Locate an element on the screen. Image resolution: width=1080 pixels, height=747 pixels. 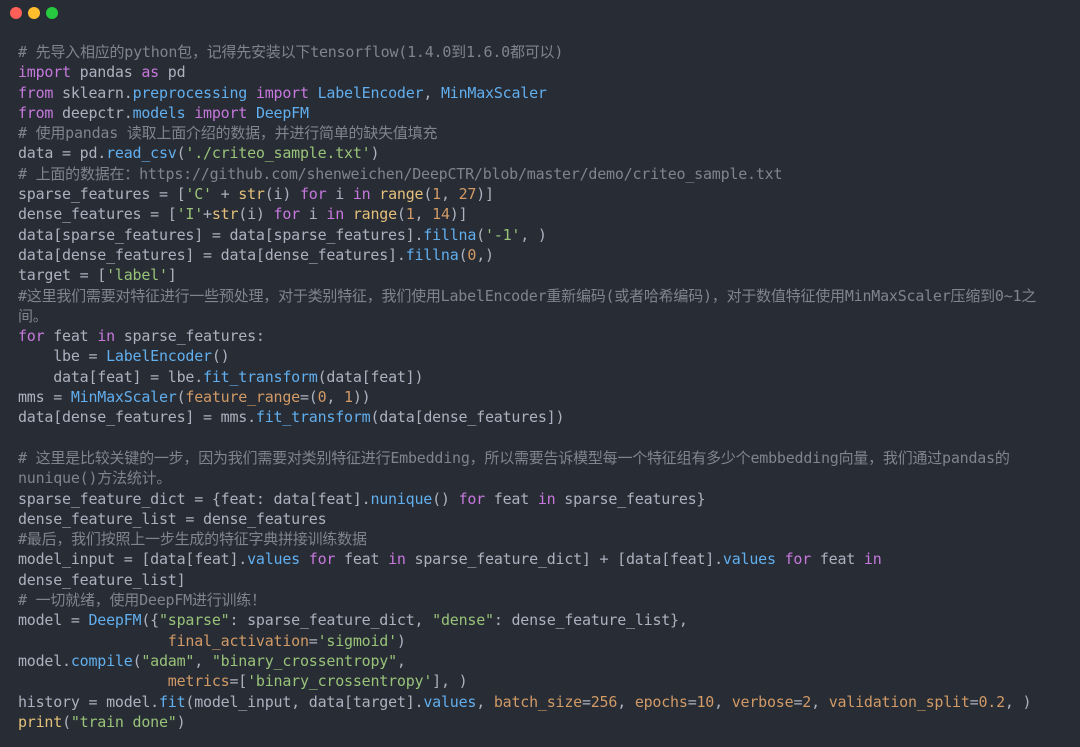
code-token: feature_range is located at coordinates (242, 397).